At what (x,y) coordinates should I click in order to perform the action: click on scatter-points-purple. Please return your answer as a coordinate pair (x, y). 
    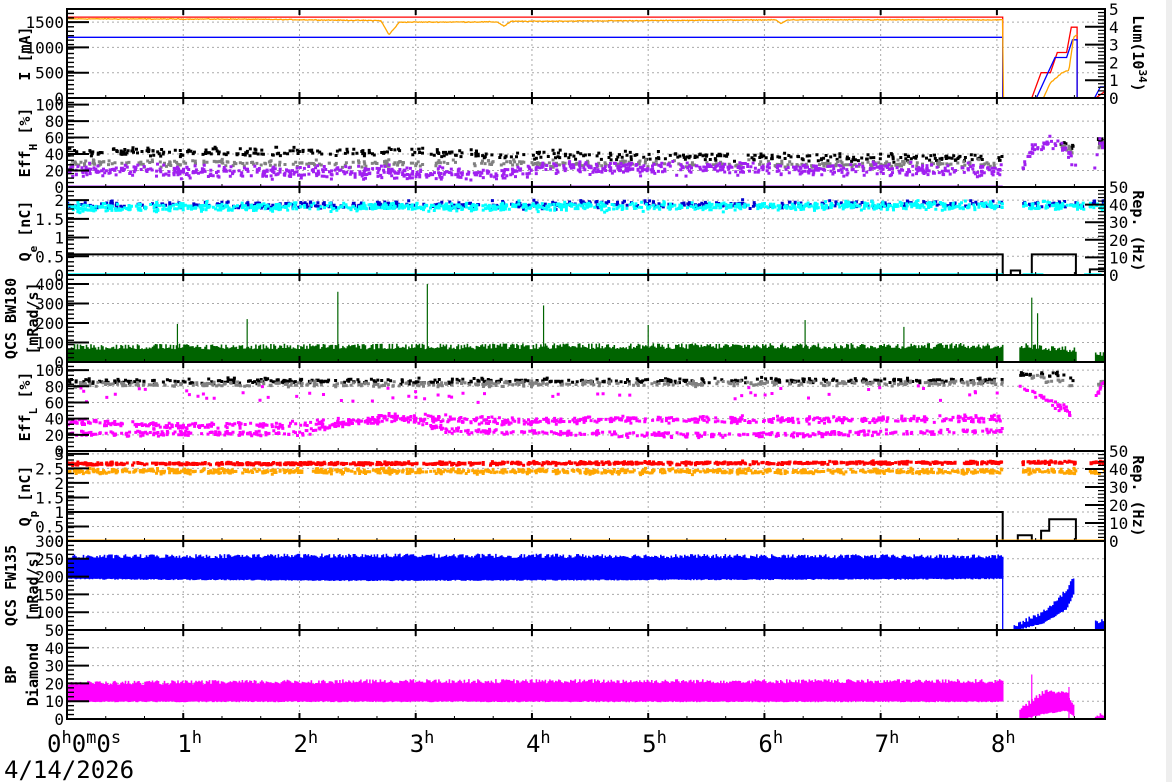
    Looking at the image, I should click on (1049, 152).